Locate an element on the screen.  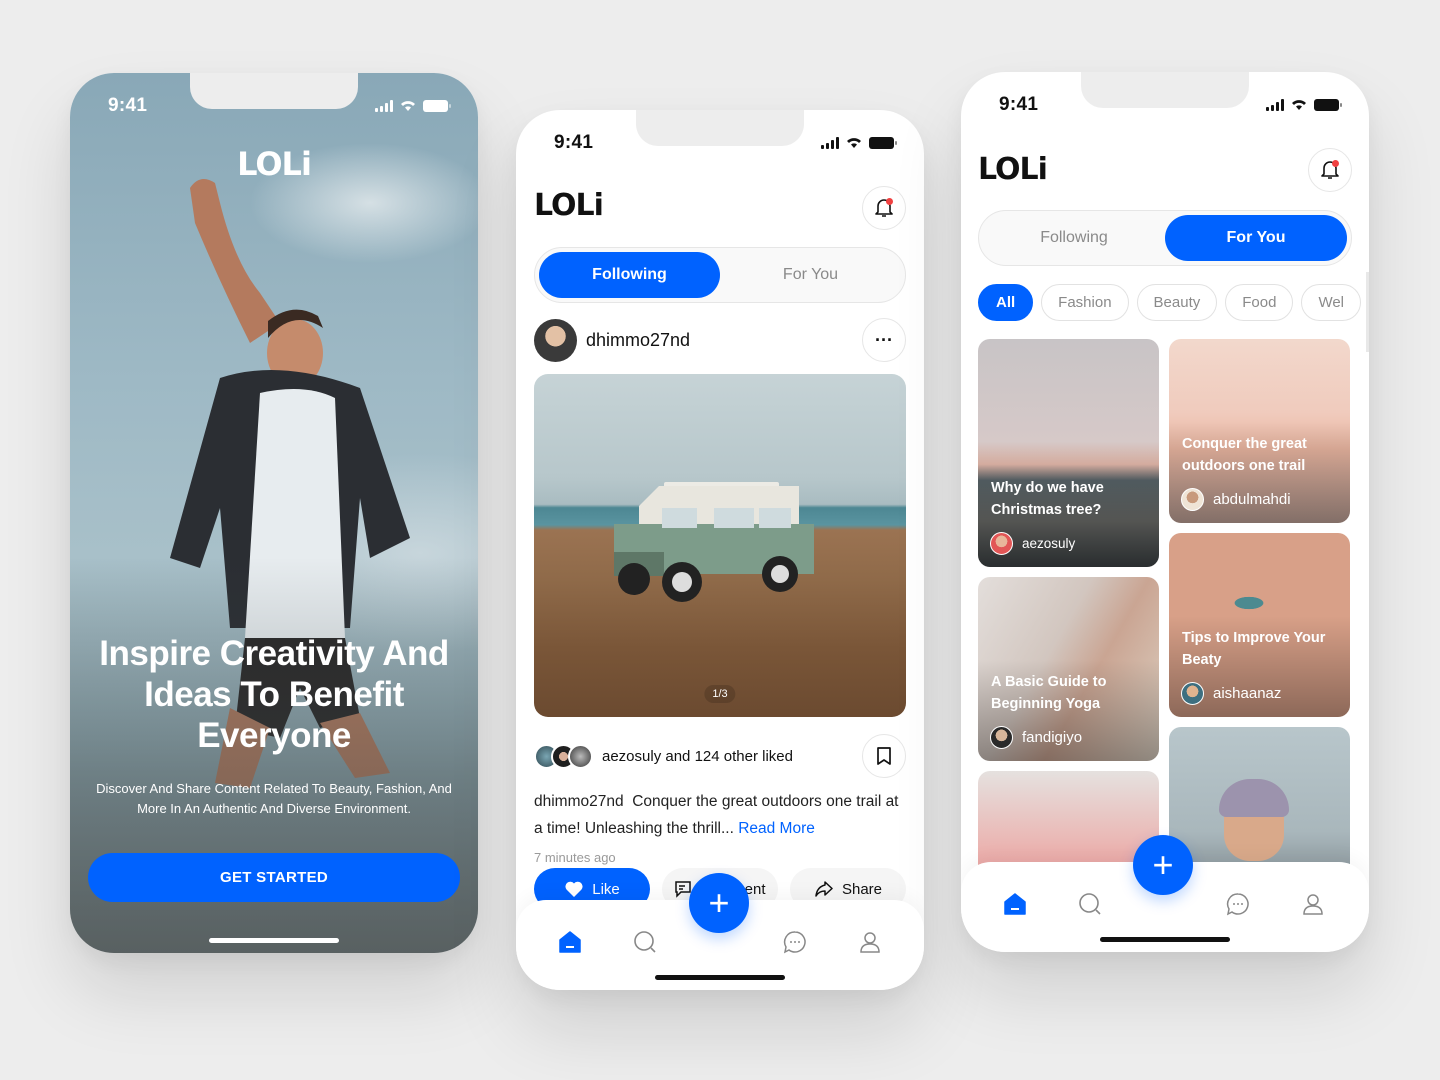
card-title: Tips to Improve Your Beaty is located at coordinates (1254, 649).